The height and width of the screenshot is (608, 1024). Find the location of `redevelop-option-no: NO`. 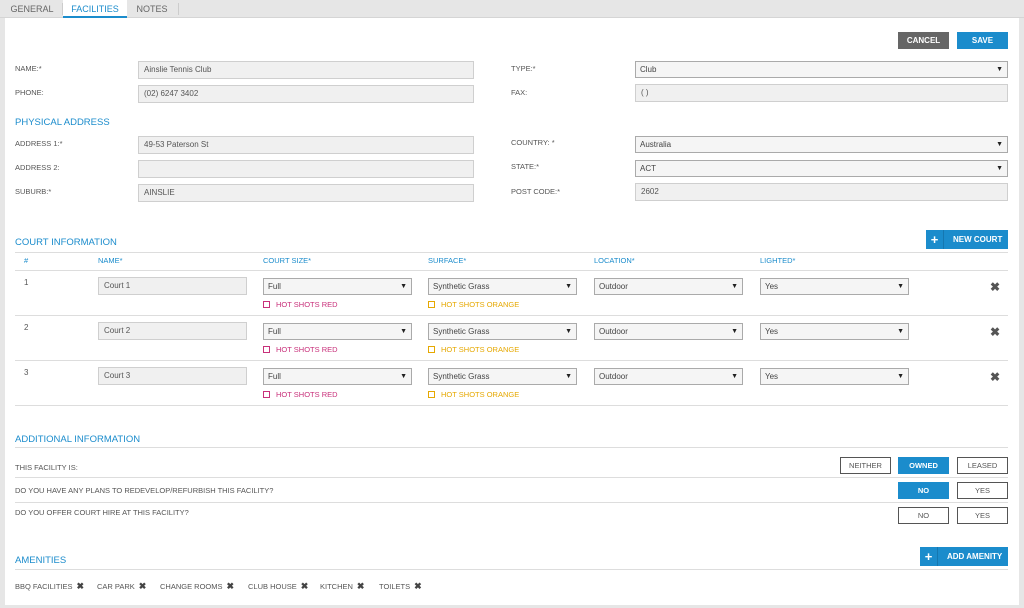

redevelop-option-no: NO is located at coordinates (923, 490).